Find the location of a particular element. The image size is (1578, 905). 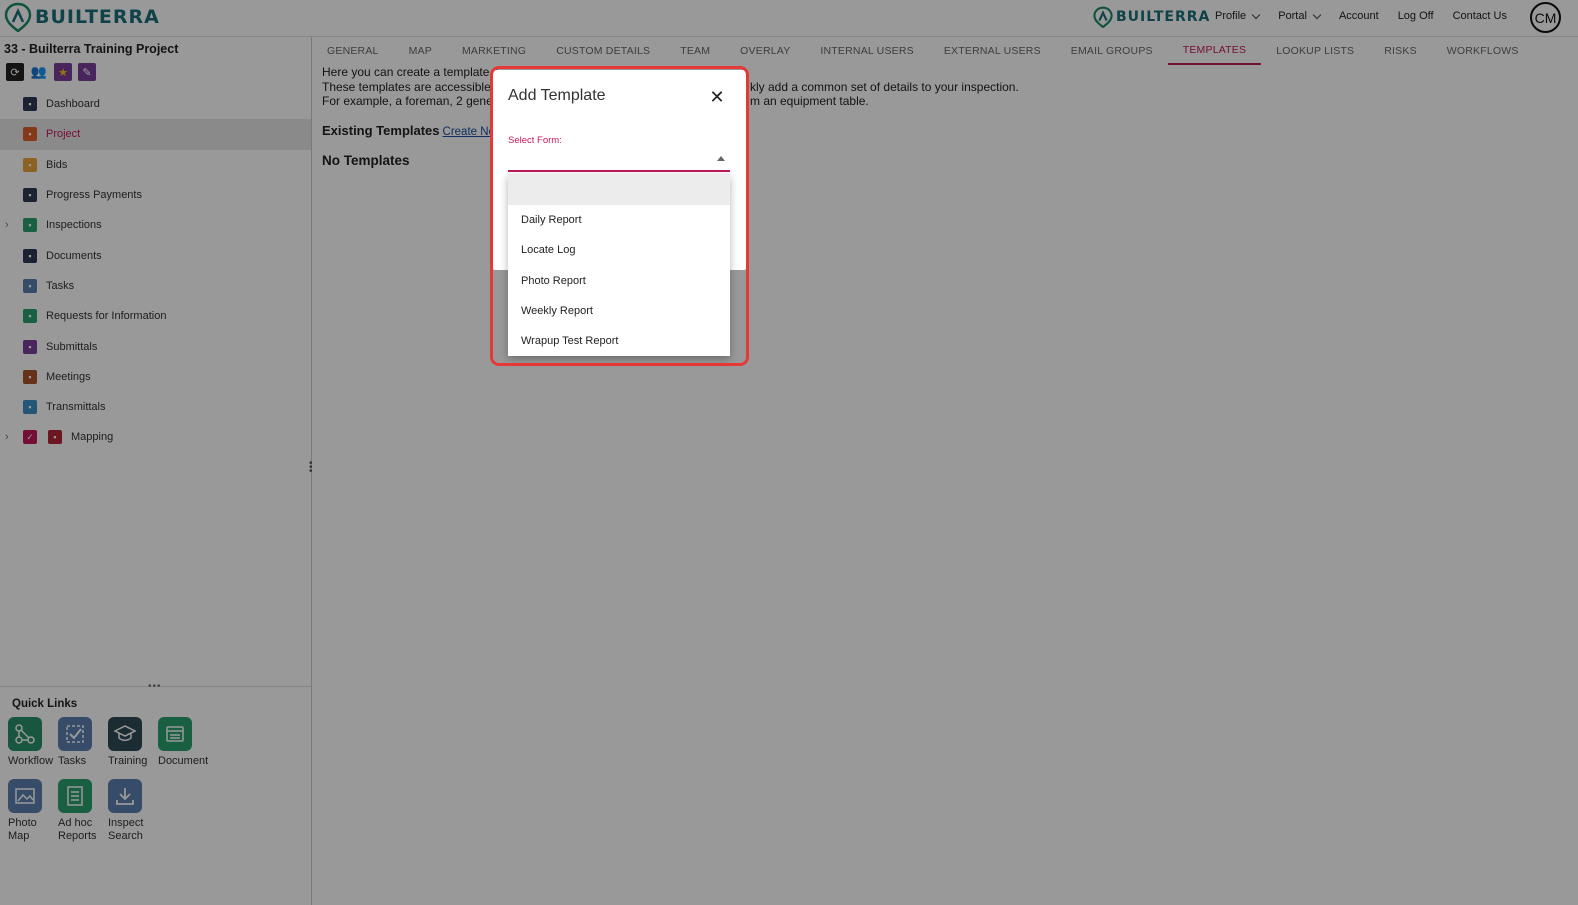

caret-up-icon is located at coordinates (721, 158).